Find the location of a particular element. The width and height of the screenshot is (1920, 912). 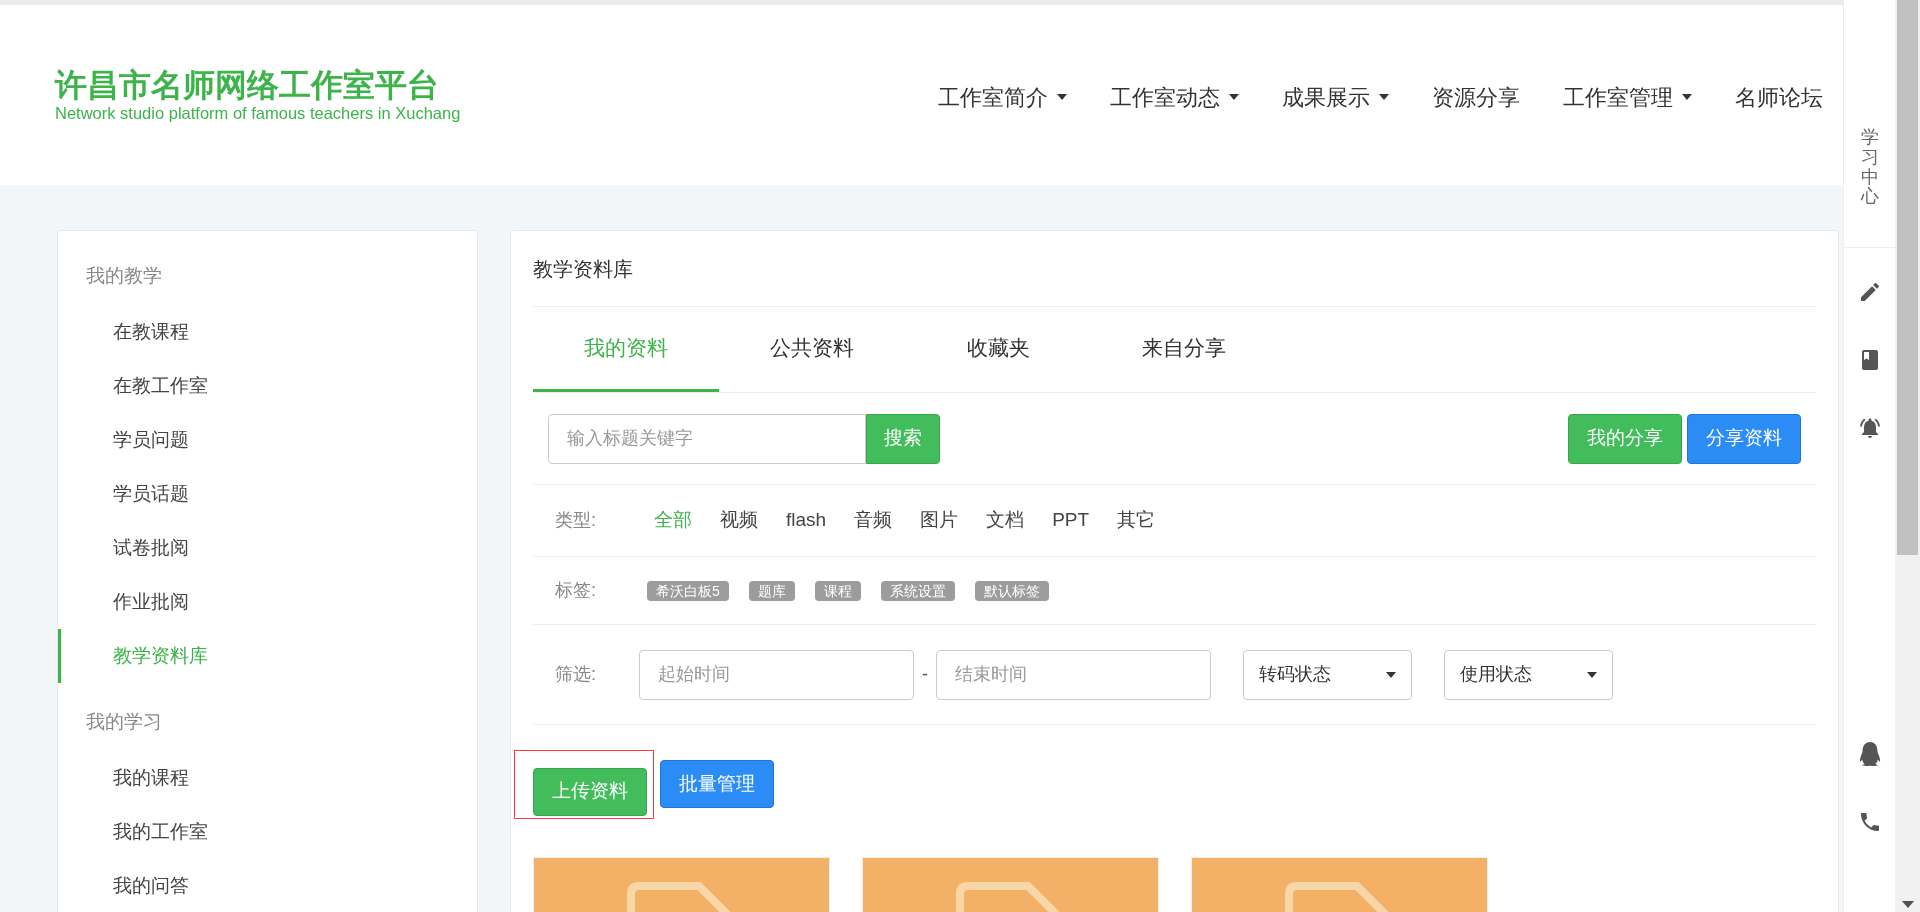

status-select: 转码状态 is located at coordinates (1327, 674).